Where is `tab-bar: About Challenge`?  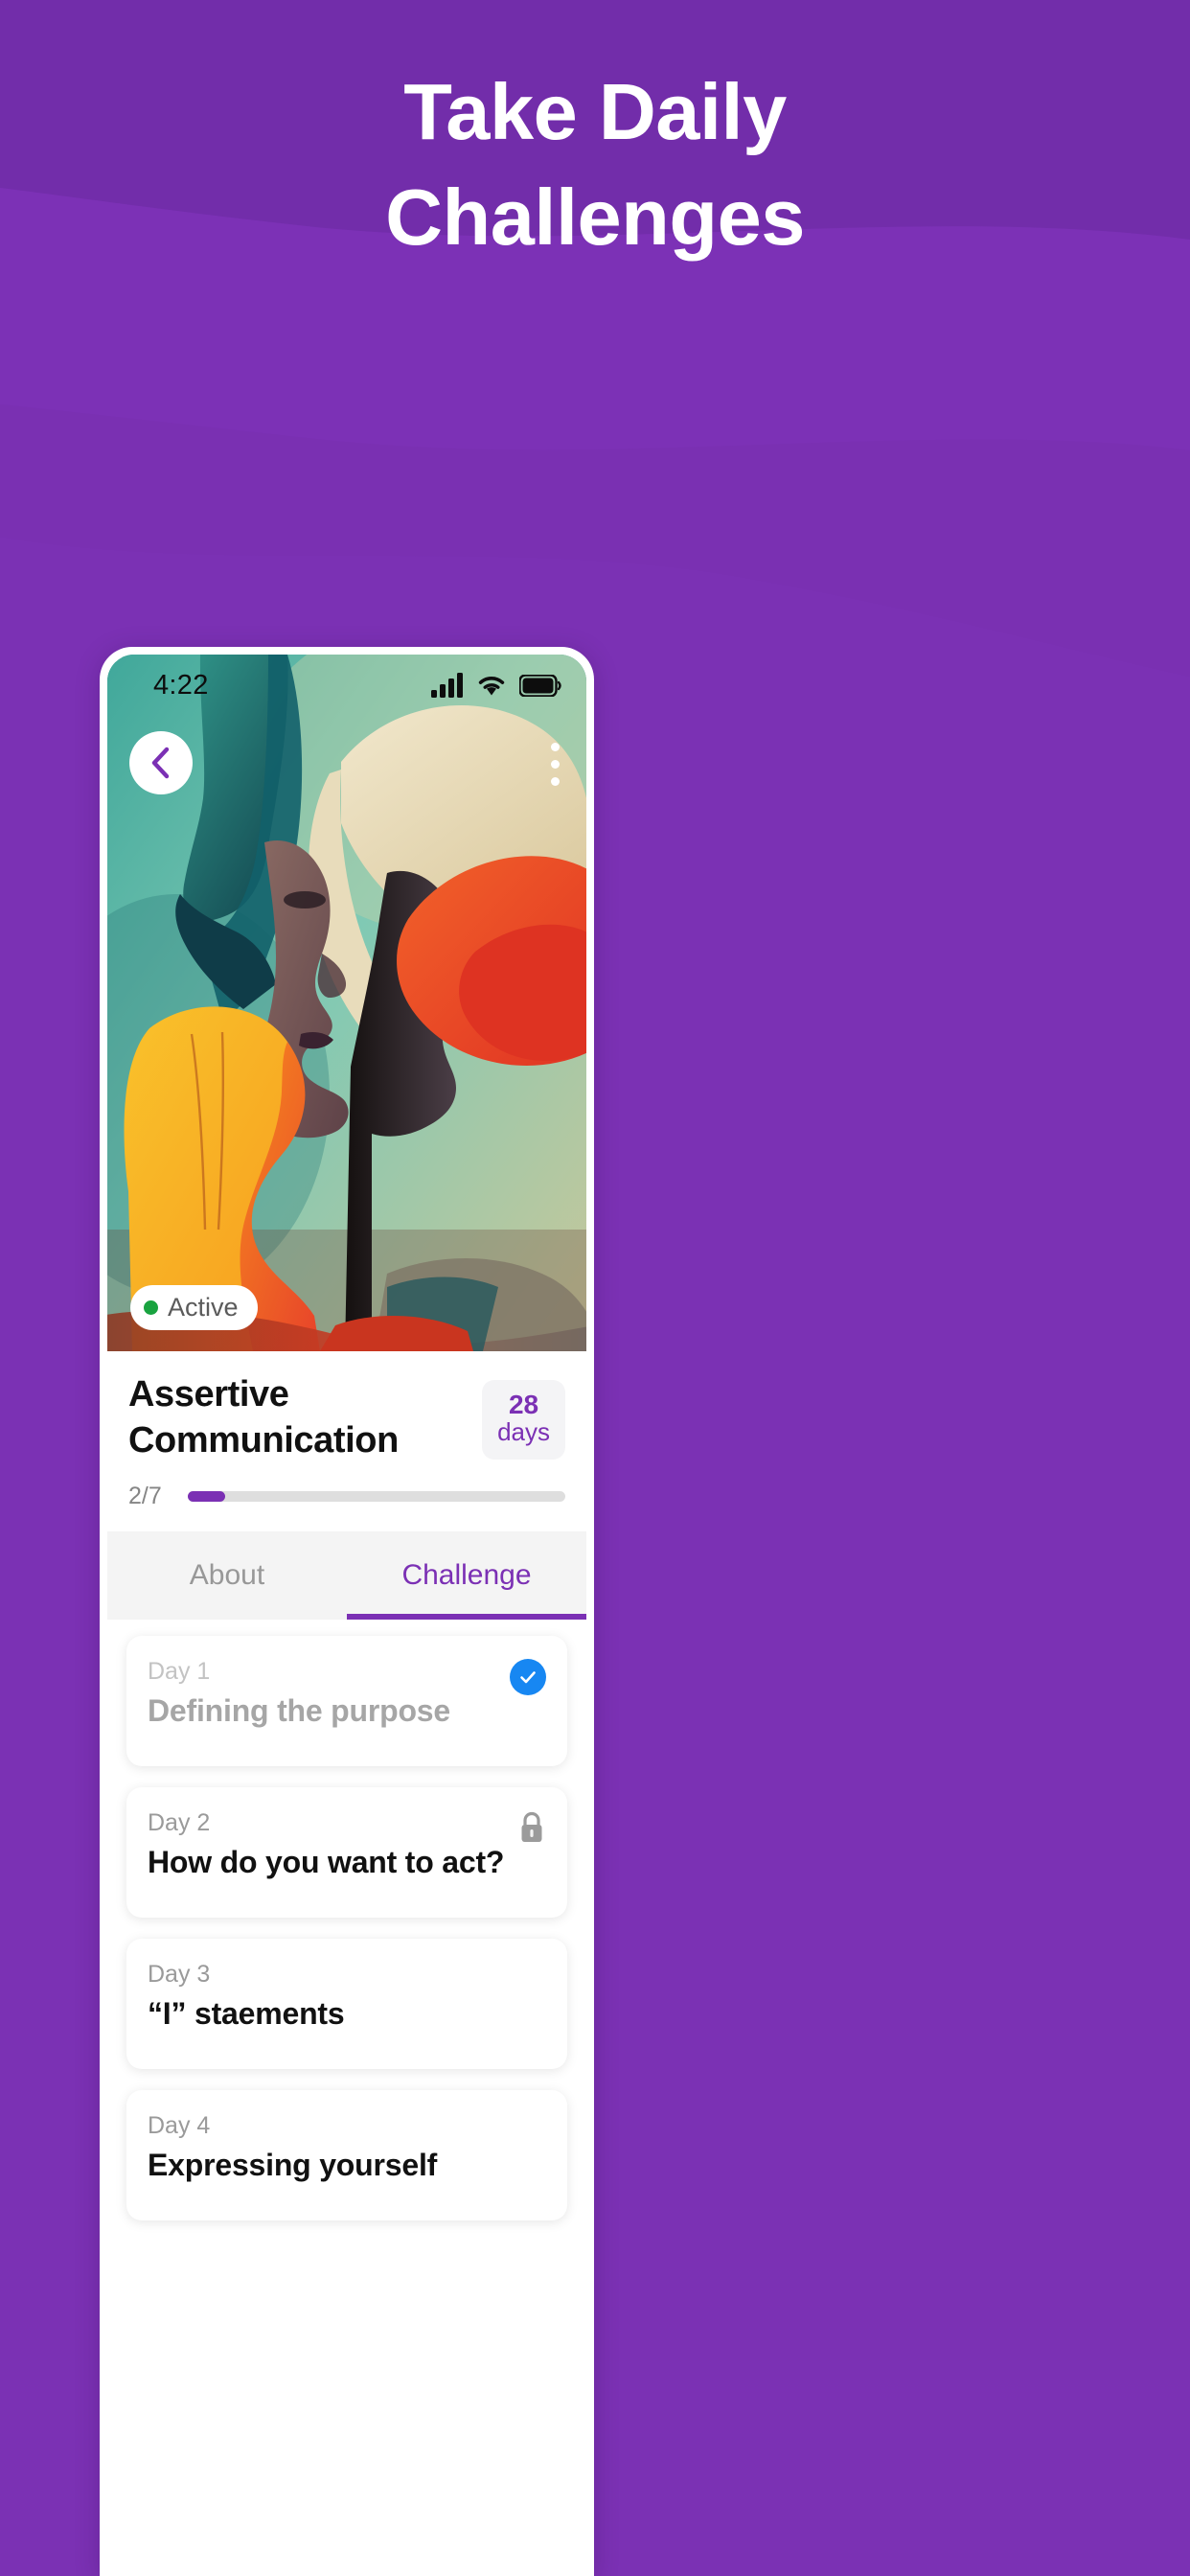 tab-bar: About Challenge is located at coordinates (347, 1575).